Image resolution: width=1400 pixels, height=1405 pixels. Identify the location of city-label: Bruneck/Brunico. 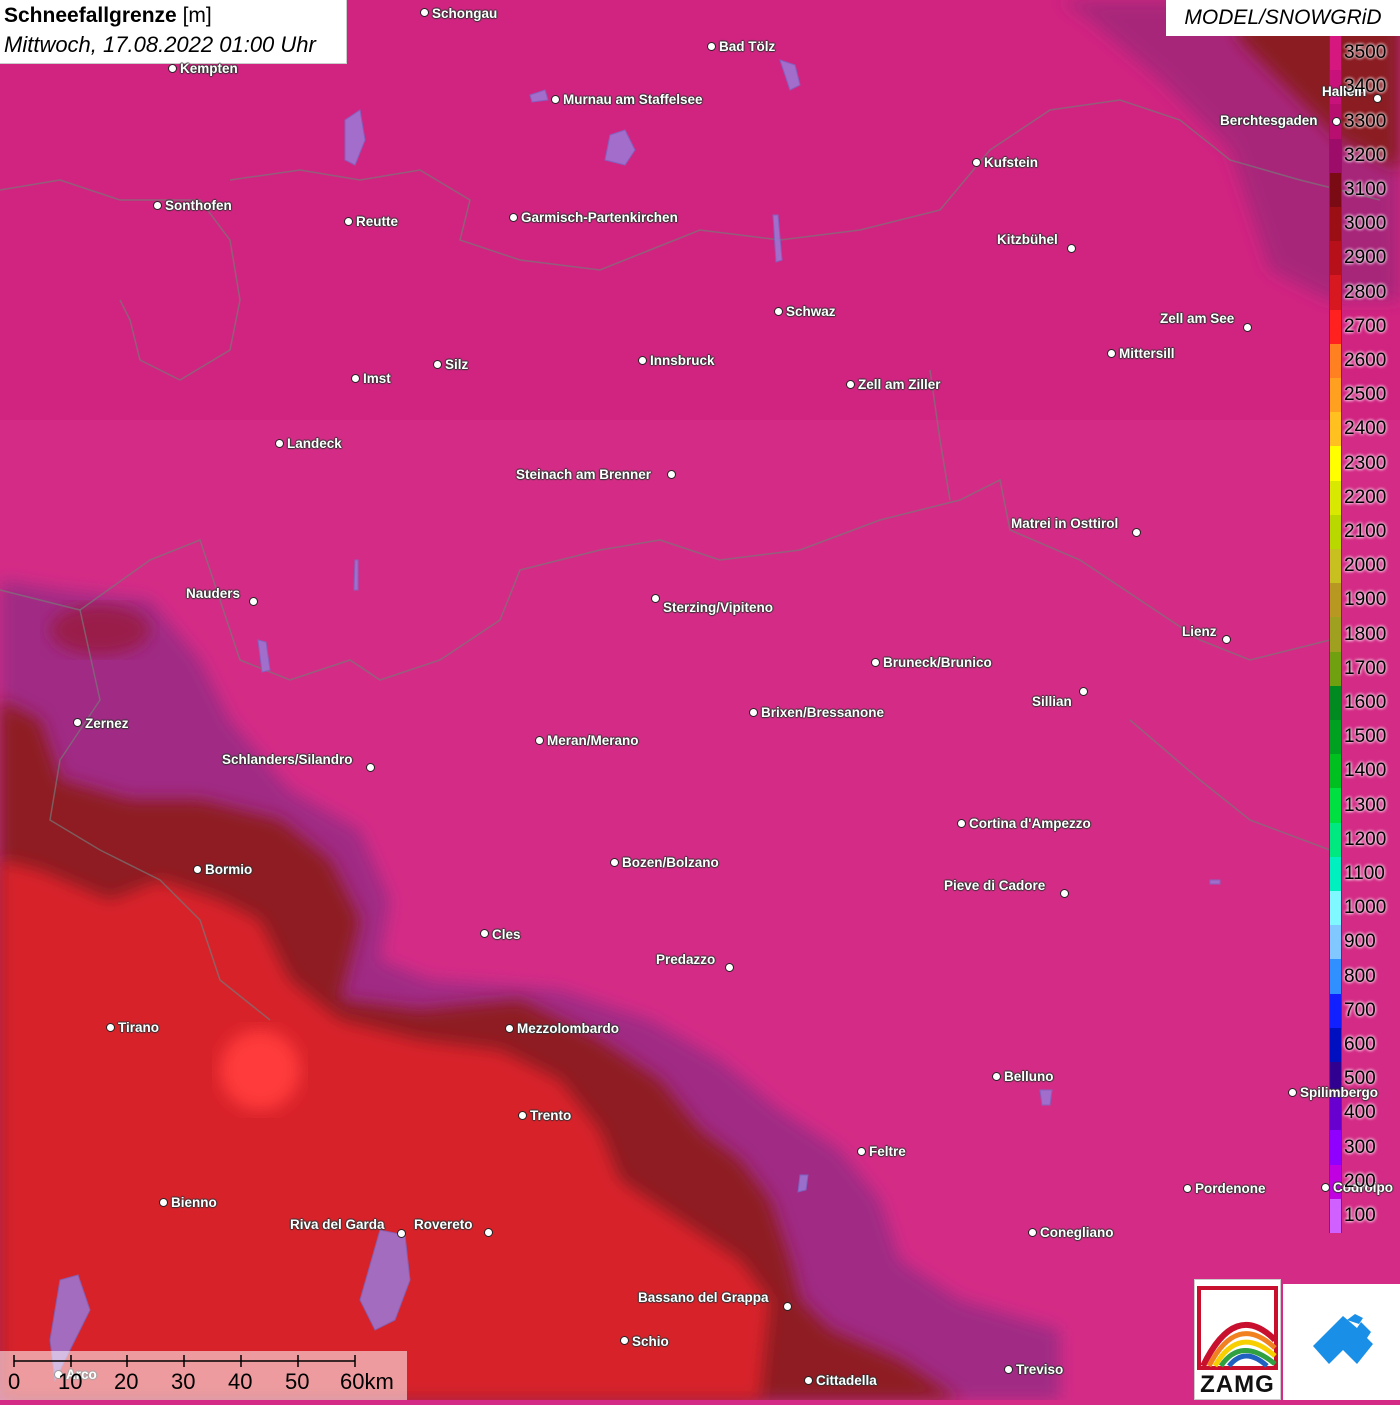
(937, 662).